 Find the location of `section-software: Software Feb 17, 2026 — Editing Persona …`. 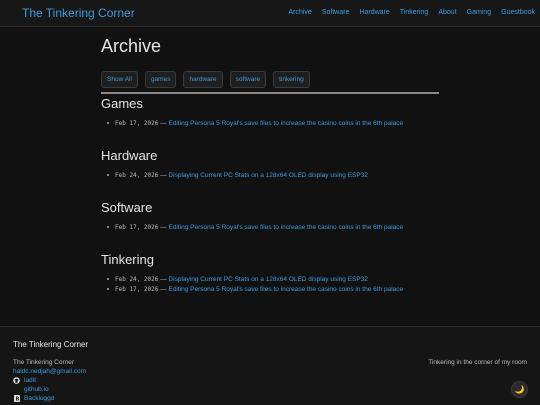

section-software: Software Feb 17, 2026 — Editing Persona … is located at coordinates (270, 215).